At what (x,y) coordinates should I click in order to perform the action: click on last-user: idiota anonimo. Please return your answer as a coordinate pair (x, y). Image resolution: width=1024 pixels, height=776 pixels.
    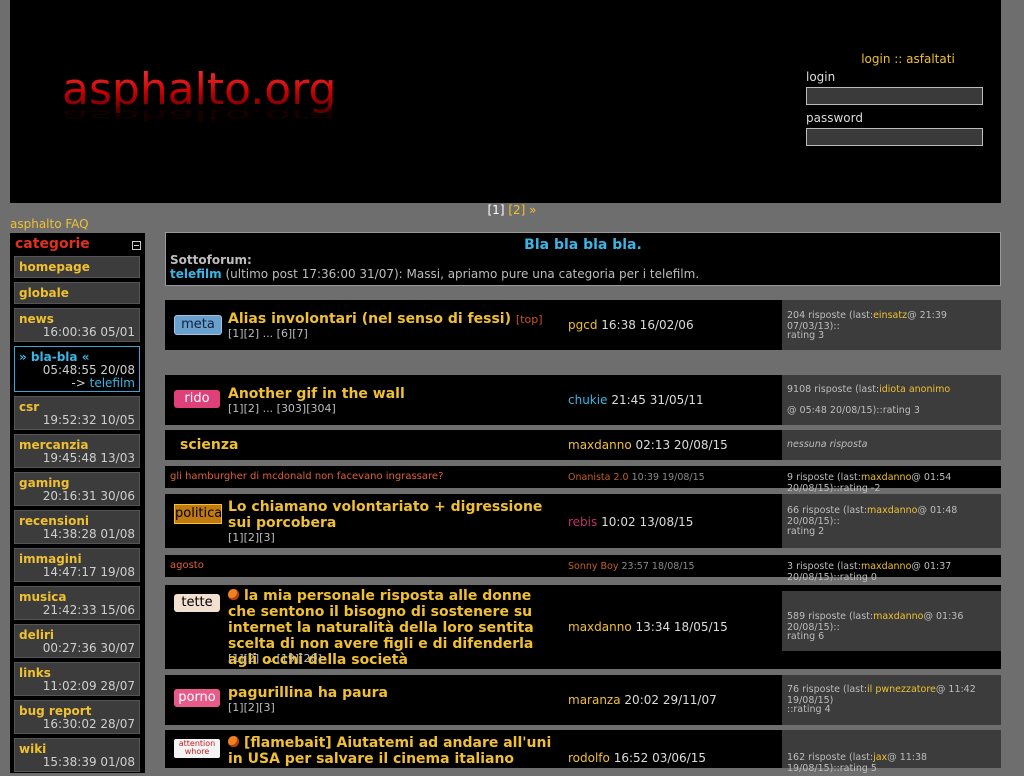
    Looking at the image, I should click on (914, 389).